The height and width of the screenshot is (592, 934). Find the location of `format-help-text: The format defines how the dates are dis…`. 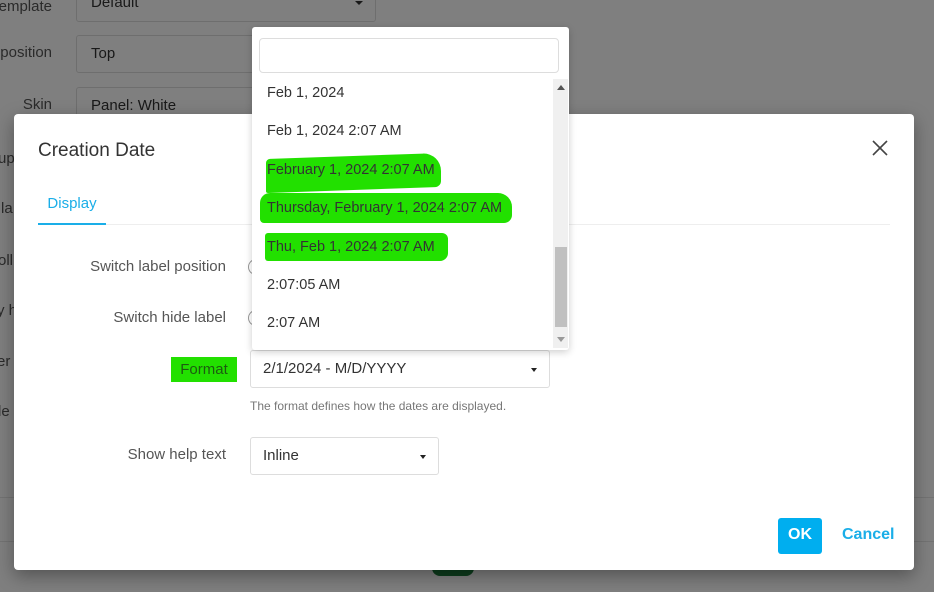

format-help-text: The format defines how the dates are dis… is located at coordinates (378, 406).